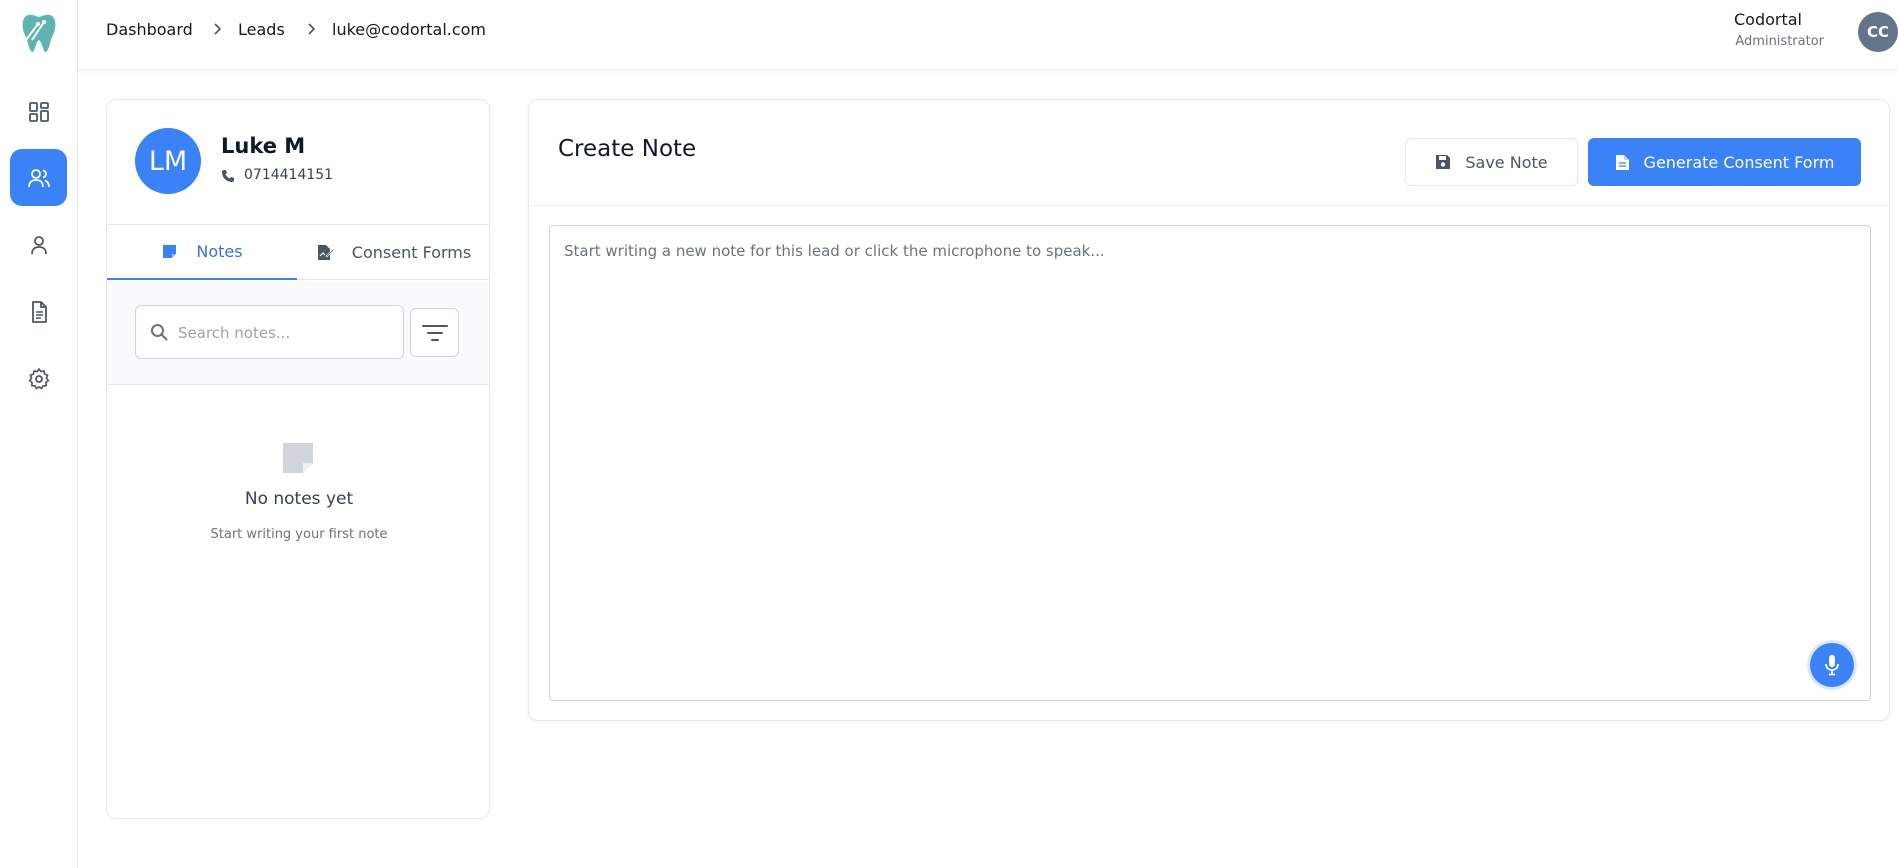 Image resolution: width=1898 pixels, height=868 pixels. I want to click on save-note-button: Save Note, so click(1491, 162).